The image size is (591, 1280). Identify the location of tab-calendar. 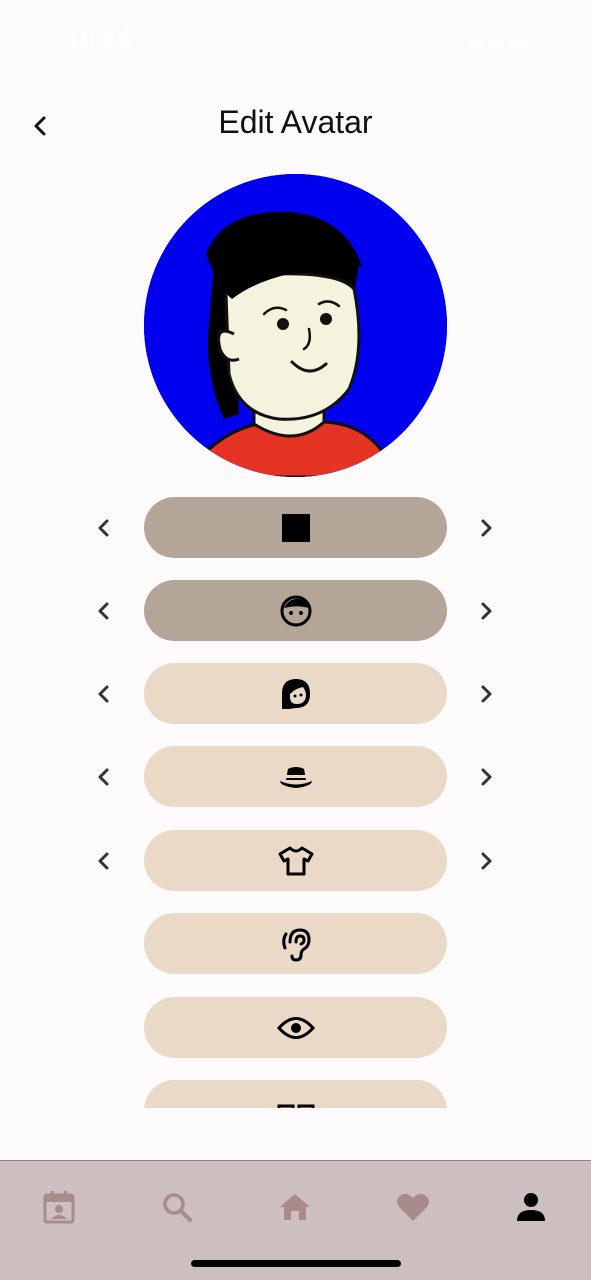
(59, 1207).